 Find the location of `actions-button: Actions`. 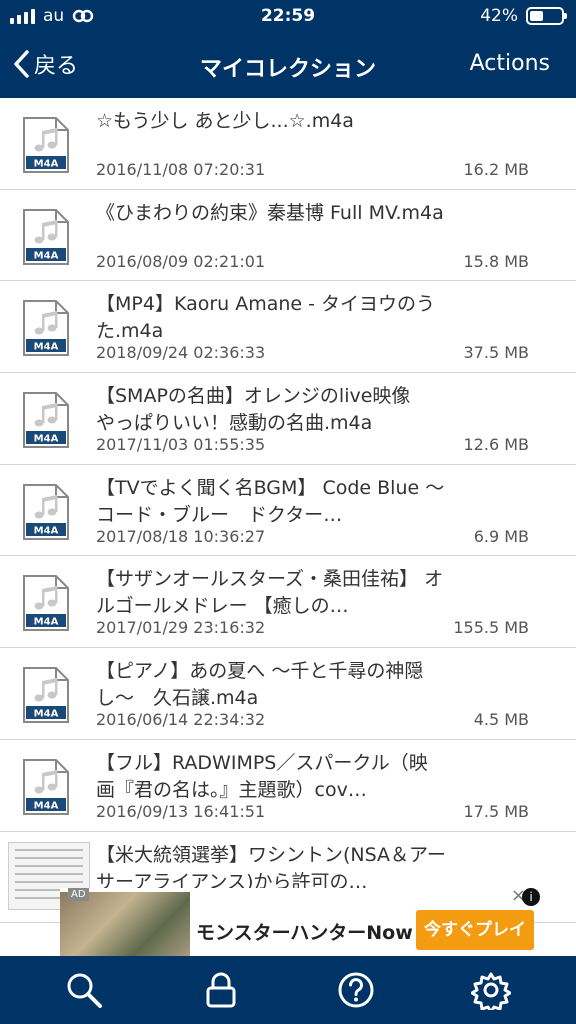

actions-button: Actions is located at coordinates (510, 63).